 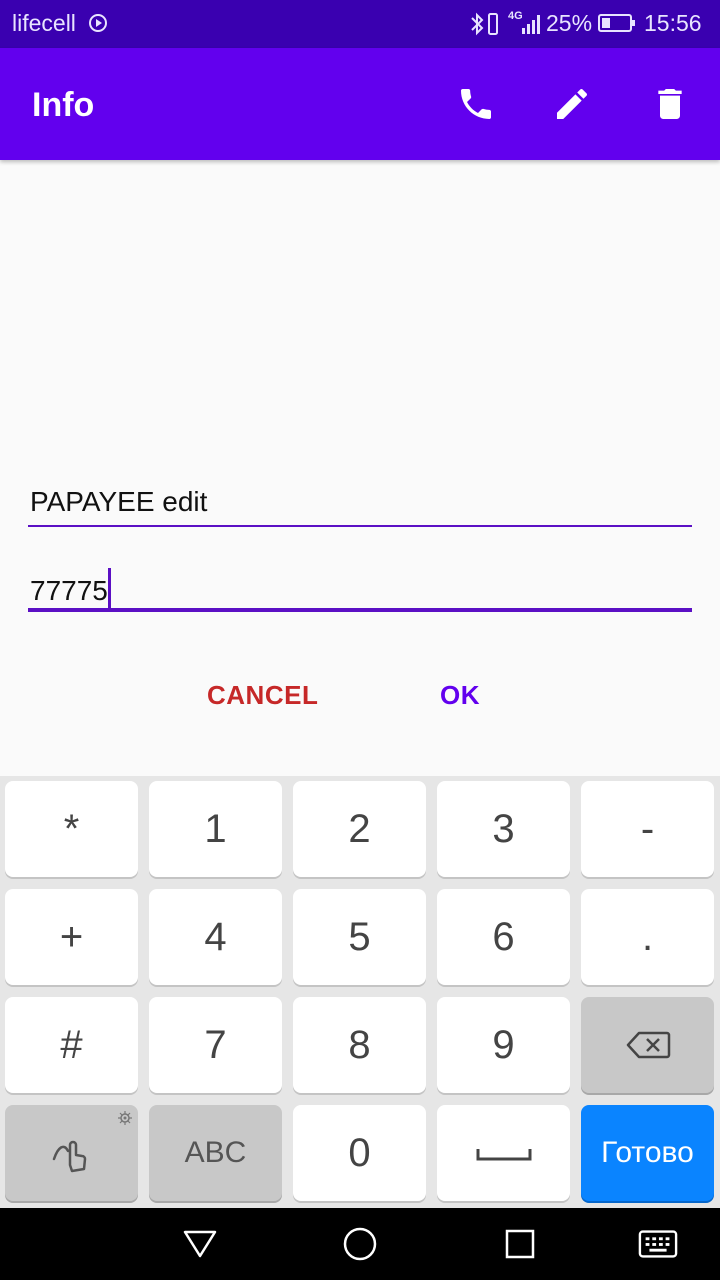 What do you see at coordinates (98, 23) in the screenshot?
I see `carrier-app-icon` at bounding box center [98, 23].